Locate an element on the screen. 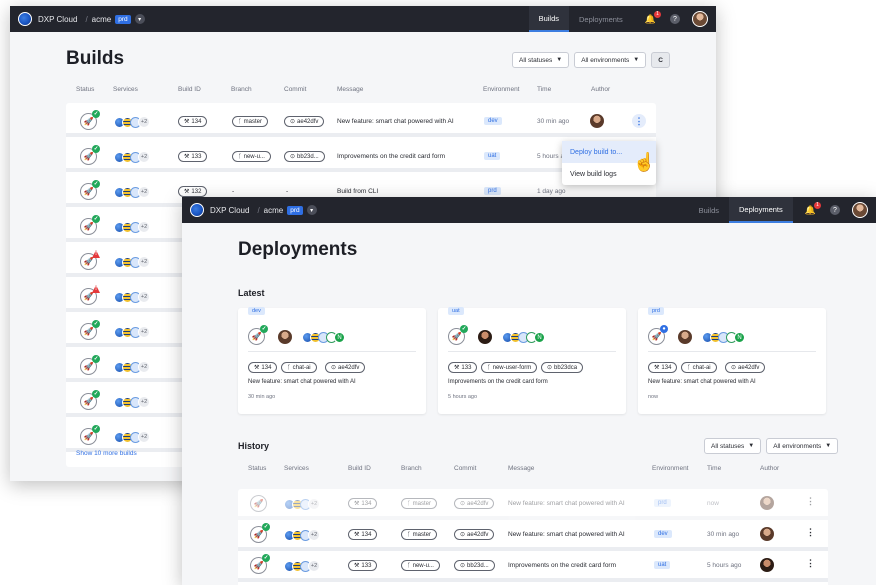  env-badge: uat is located at coordinates (456, 311).